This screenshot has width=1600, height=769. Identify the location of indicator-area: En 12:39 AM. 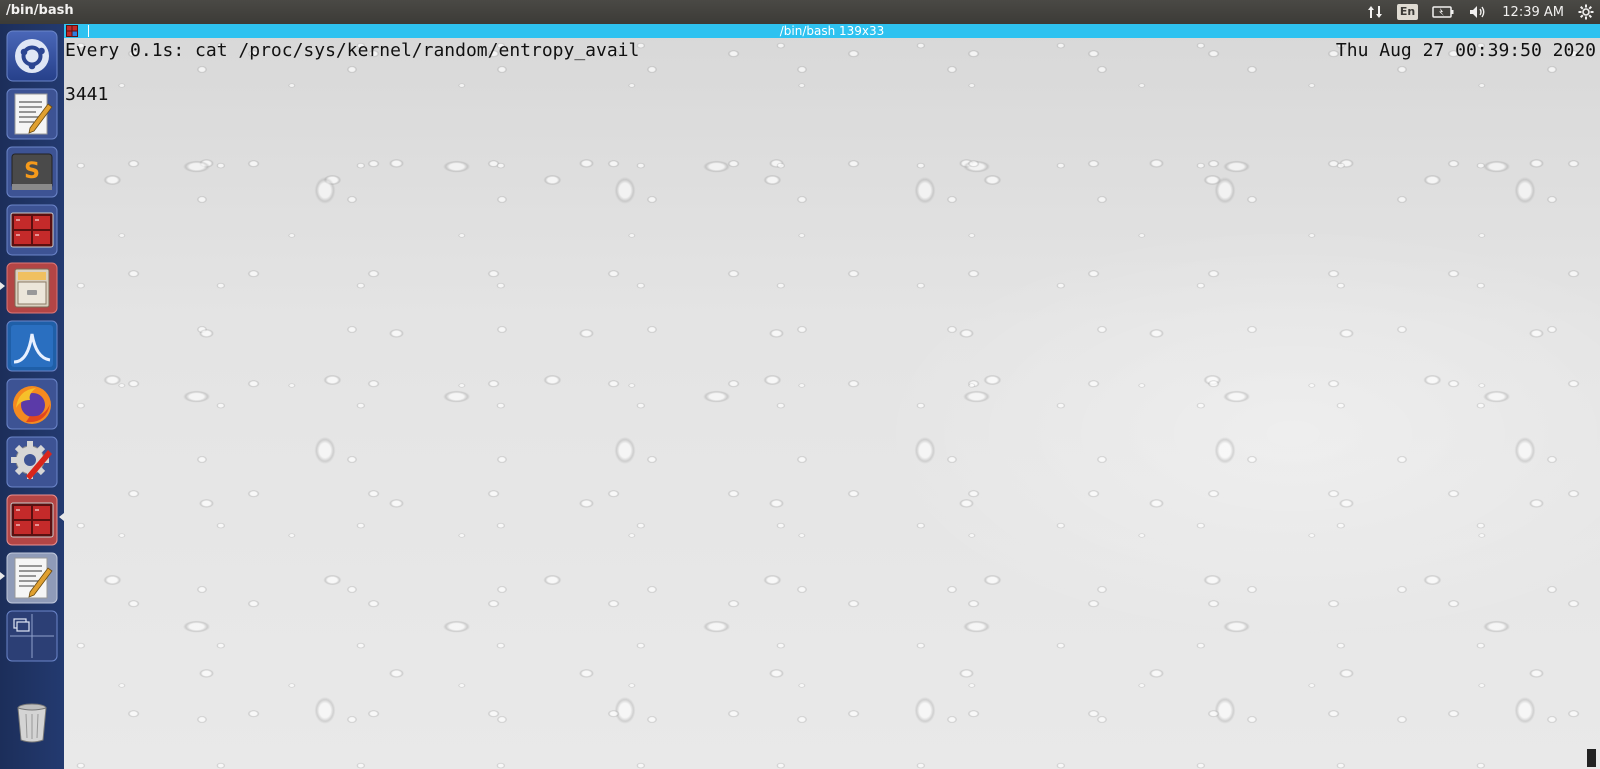
(1480, 12).